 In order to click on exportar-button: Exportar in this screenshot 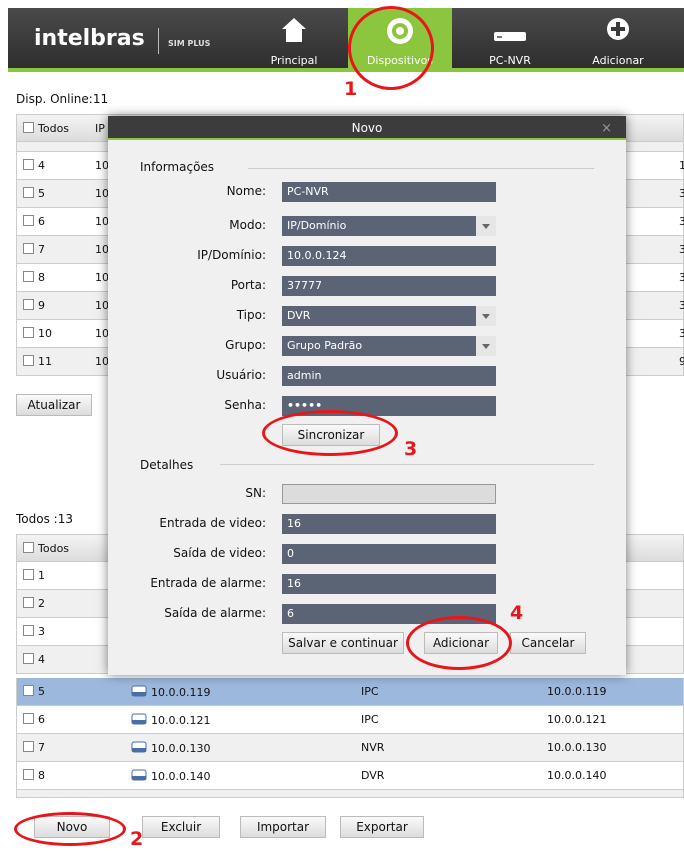, I will do `click(382, 827)`.